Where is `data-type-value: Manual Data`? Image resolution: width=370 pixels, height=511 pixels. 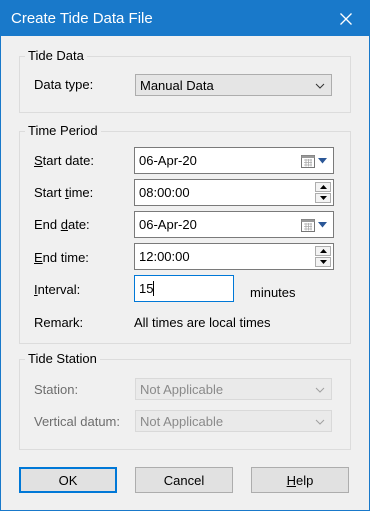 data-type-value: Manual Data is located at coordinates (177, 85).